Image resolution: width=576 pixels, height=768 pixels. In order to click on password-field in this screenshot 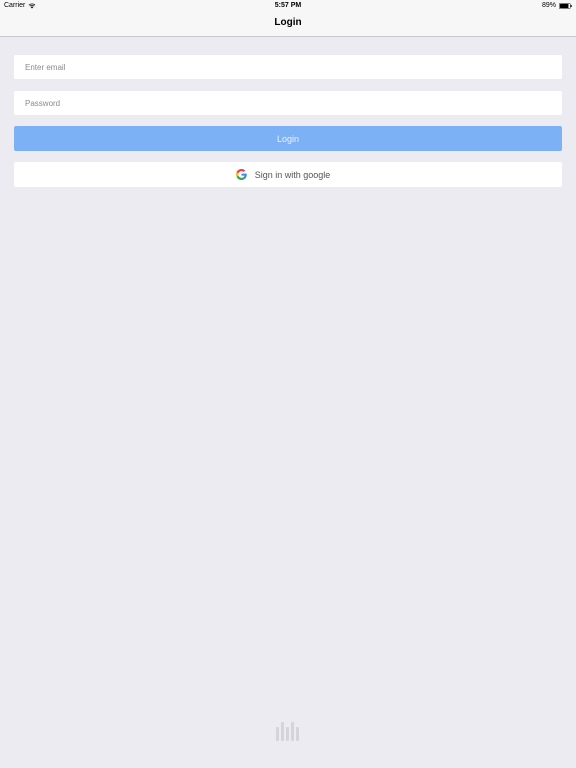, I will do `click(288, 103)`.